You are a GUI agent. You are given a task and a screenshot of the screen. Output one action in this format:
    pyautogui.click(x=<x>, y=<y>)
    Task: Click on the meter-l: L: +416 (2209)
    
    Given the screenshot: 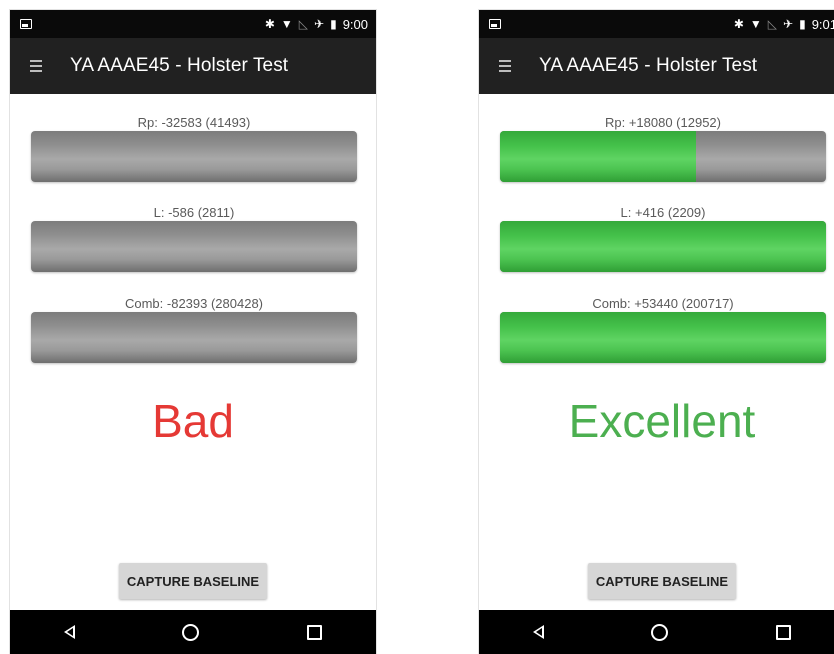 What is the action you would take?
    pyautogui.click(x=663, y=238)
    